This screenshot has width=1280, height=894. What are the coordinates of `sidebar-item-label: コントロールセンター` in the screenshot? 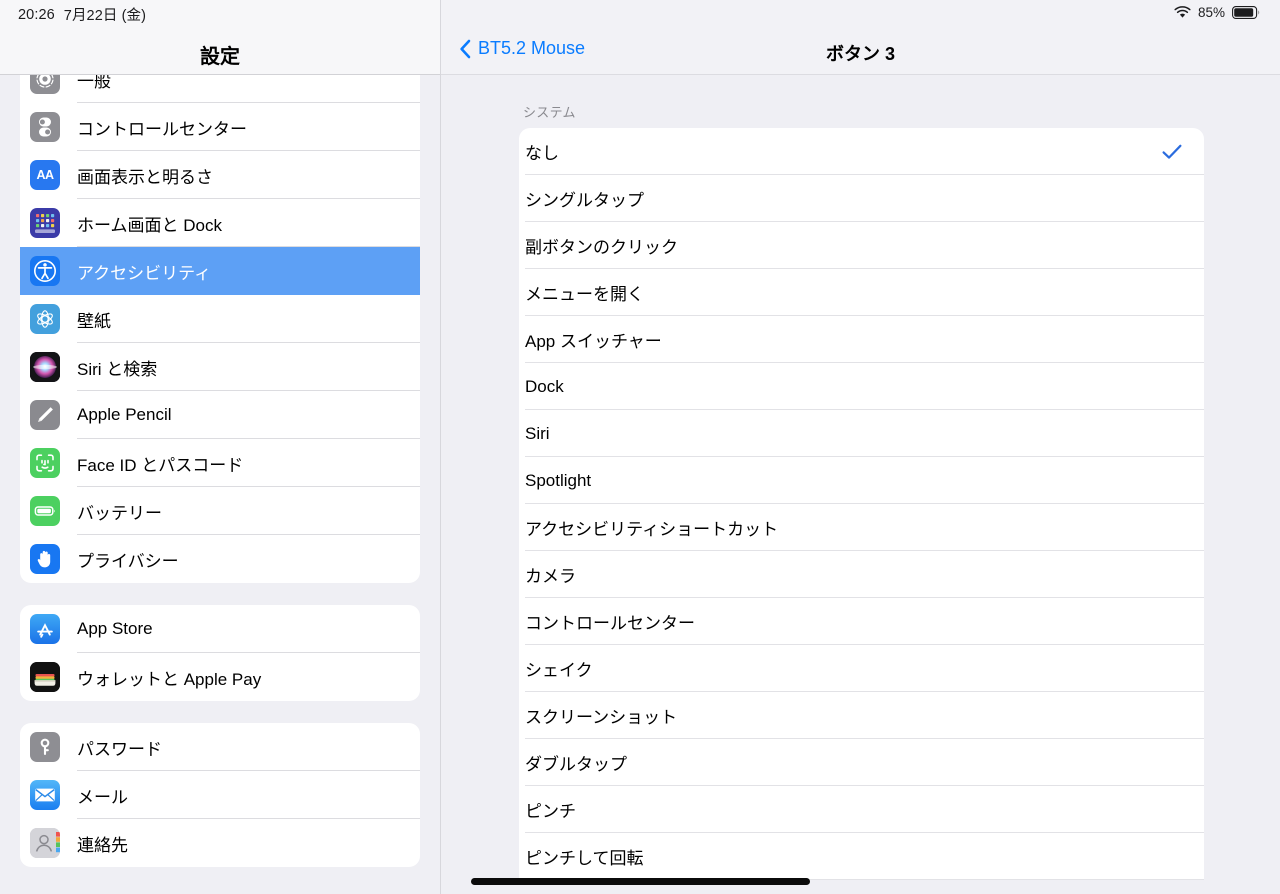 It's located at (162, 129).